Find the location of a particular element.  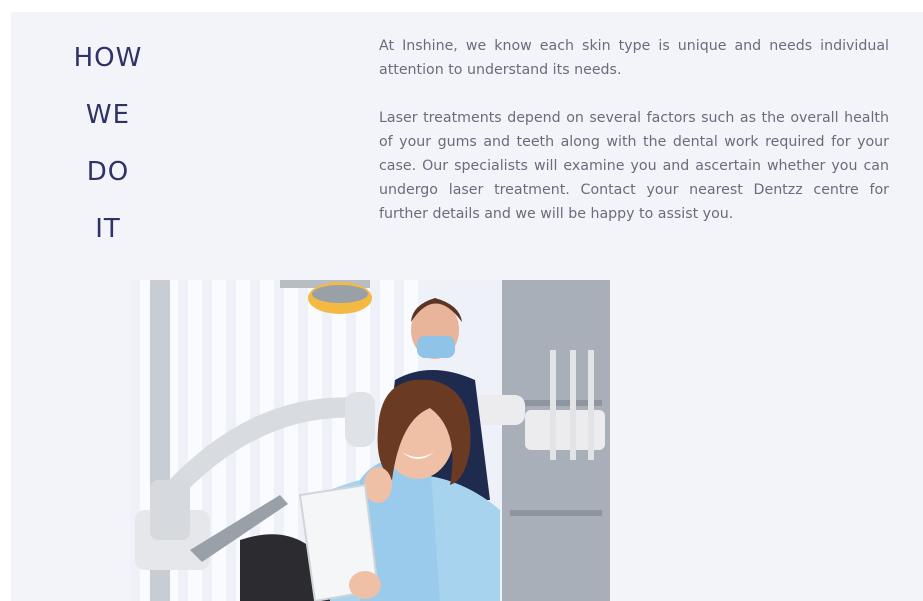

section-heading: HOW WE DO IT is located at coordinates (108, 144).